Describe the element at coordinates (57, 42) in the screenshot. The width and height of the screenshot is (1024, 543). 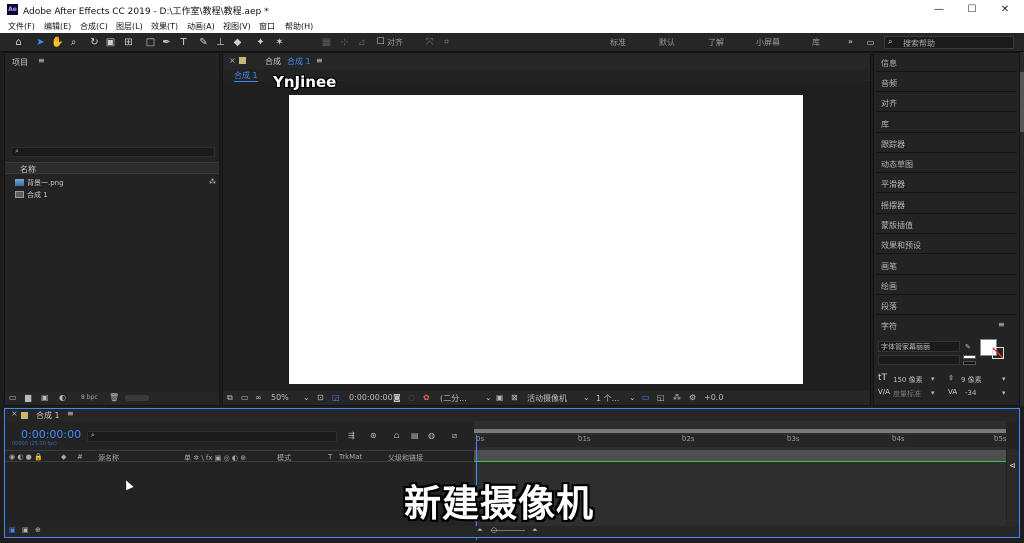
I see `hand-tool-icon: ✋` at that location.